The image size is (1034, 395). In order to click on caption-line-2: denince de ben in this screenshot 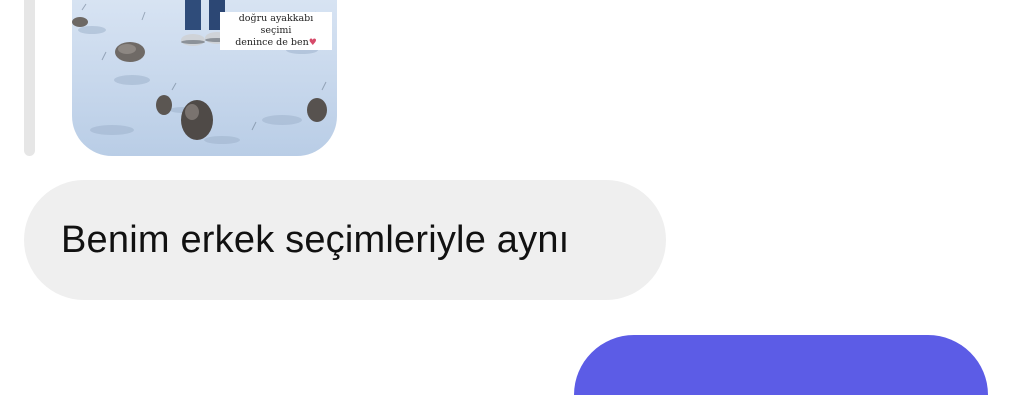, I will do `click(272, 42)`.